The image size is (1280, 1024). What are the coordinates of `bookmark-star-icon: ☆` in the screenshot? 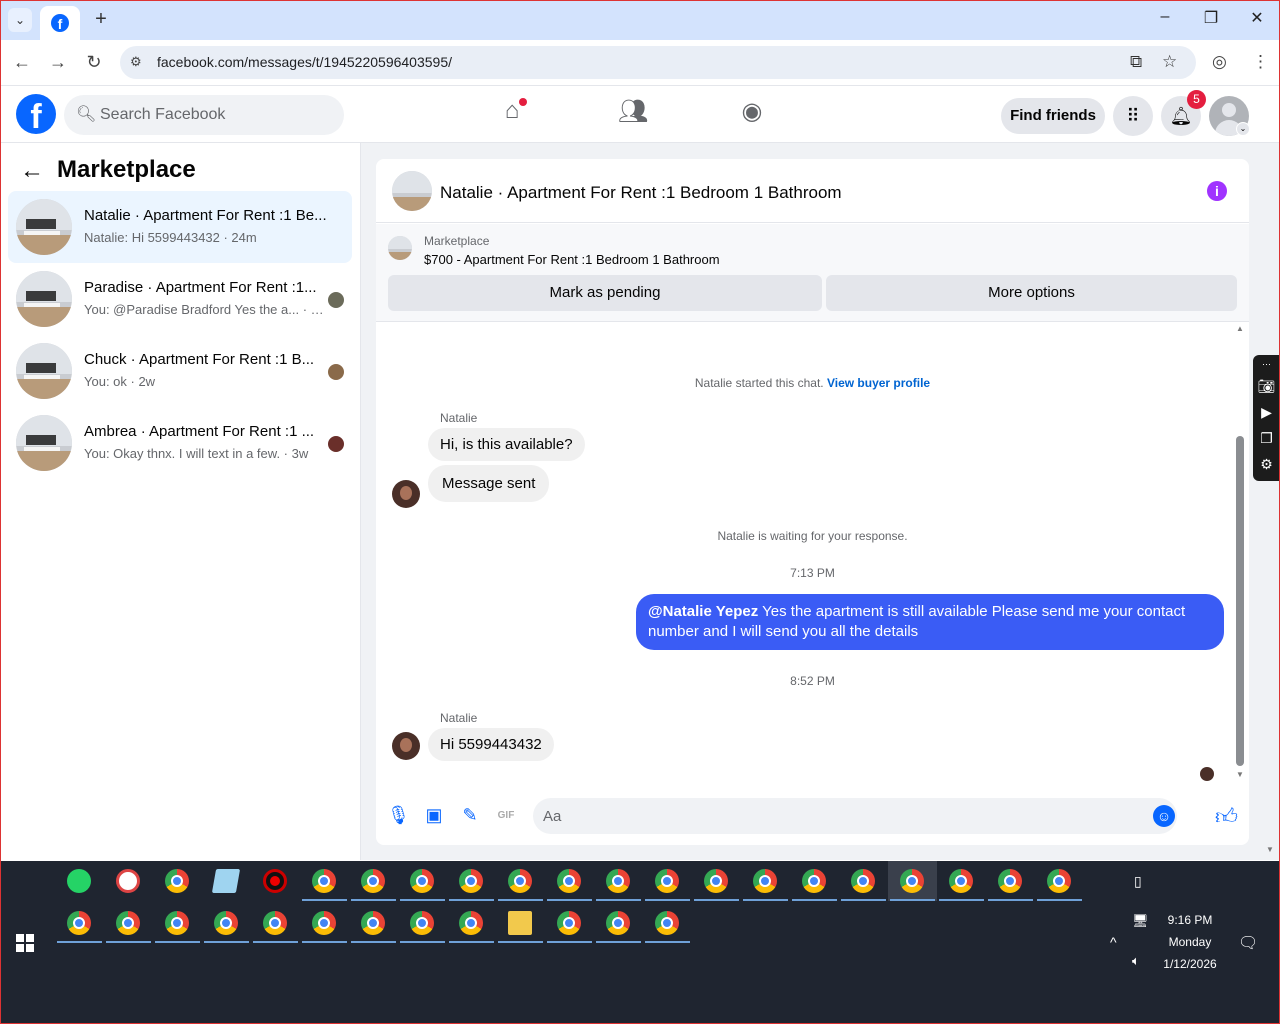 It's located at (1169, 62).